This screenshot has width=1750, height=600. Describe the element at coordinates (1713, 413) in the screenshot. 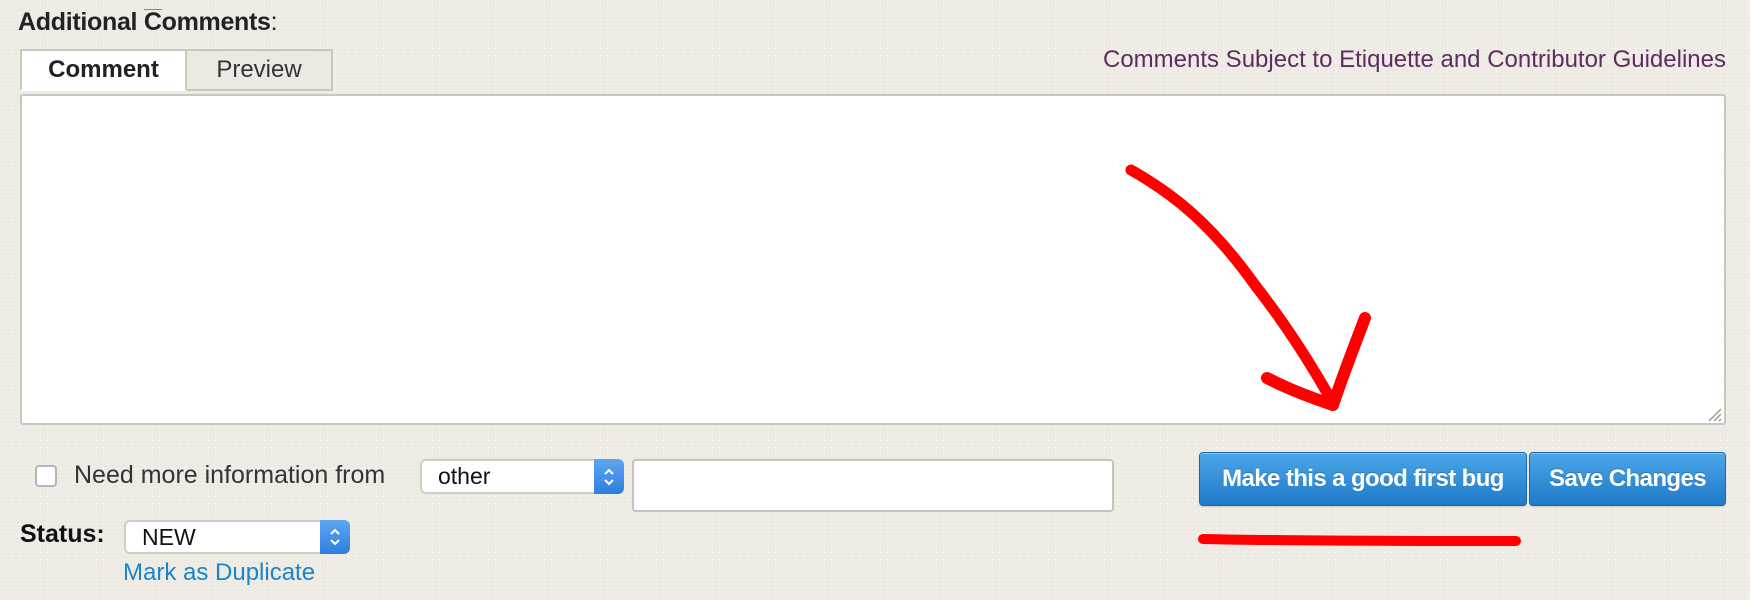

I see `resize-grip-icon` at that location.